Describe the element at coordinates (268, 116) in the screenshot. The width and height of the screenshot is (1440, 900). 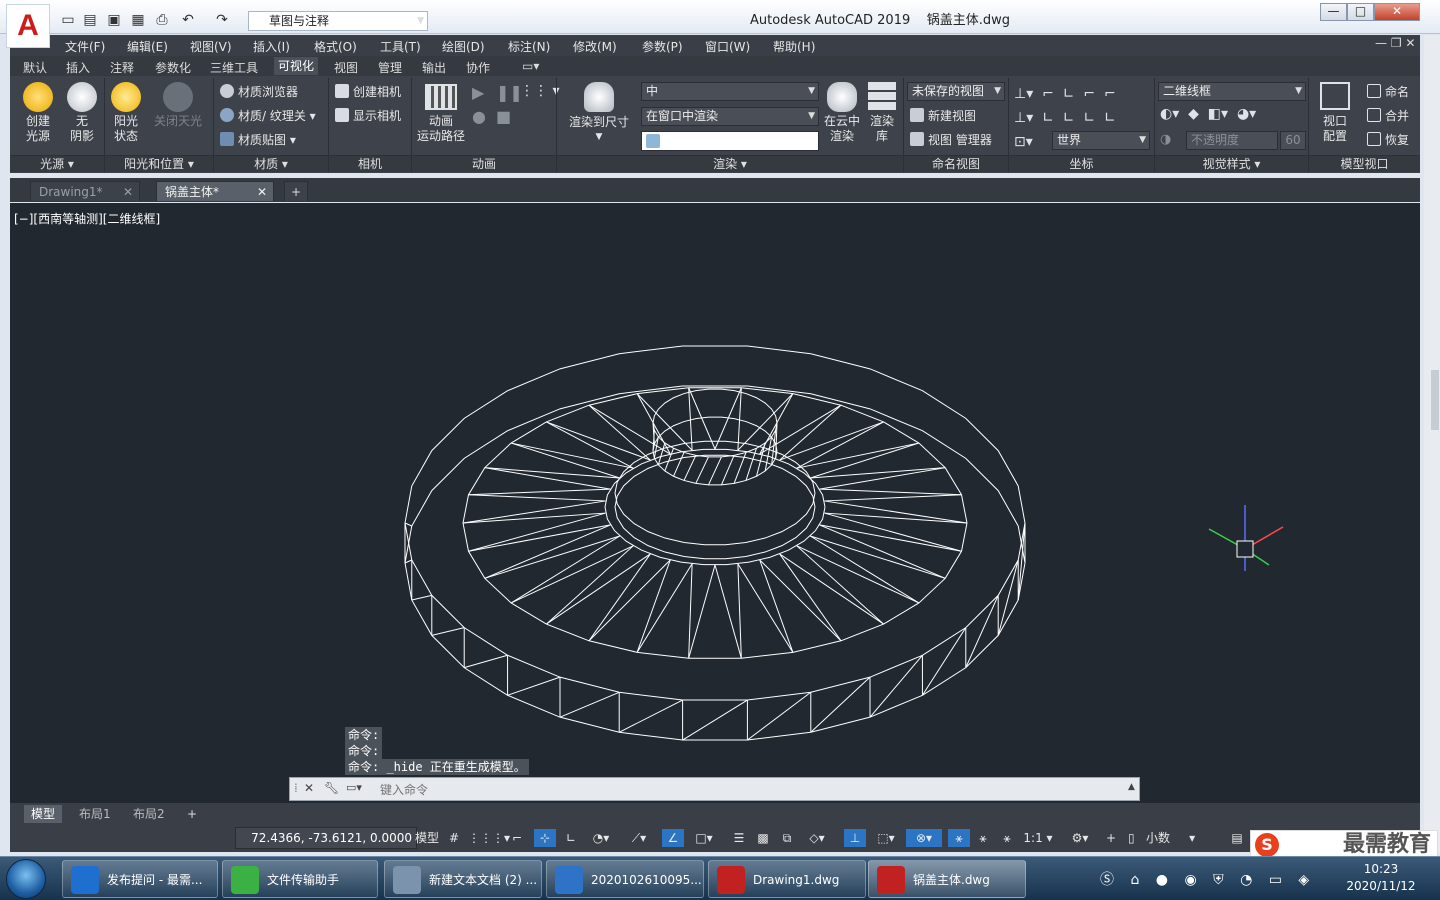
I see `material-texture-button: 材质/ 纹理关 ▾` at that location.